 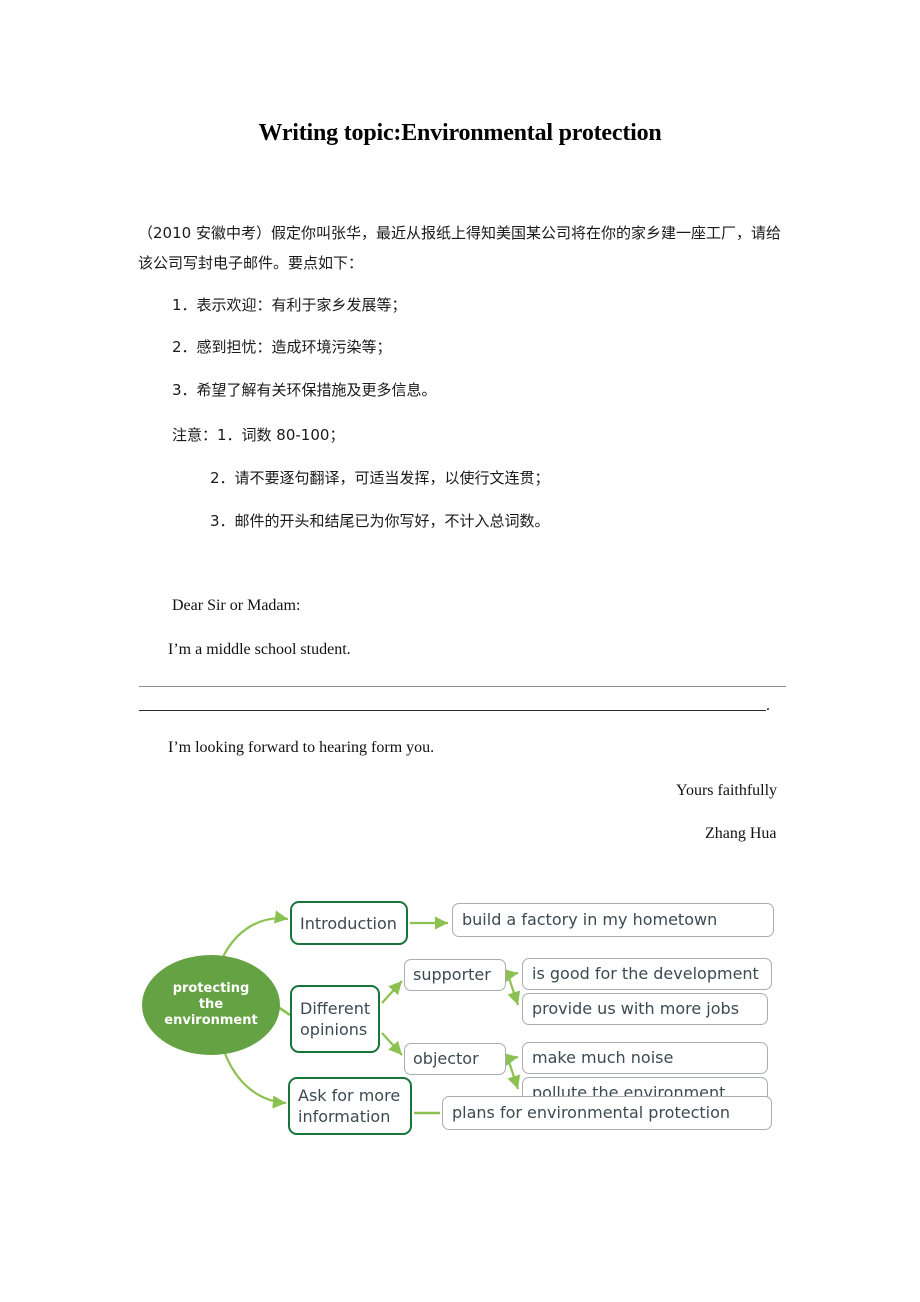 What do you see at coordinates (380, 478) in the screenshot?
I see `note-item-2: 2．请不要逐句翻译，可适当发挥，以使行文连贯；` at bounding box center [380, 478].